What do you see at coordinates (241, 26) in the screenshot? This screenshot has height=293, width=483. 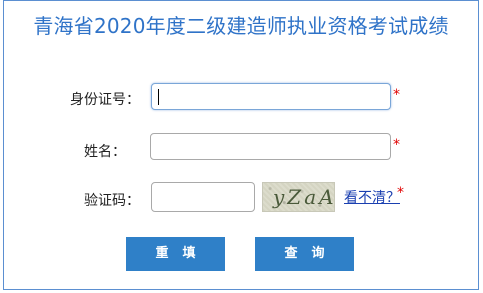 I see `page-title: 青海省2020年度二级建造师执业资格考试成绩` at bounding box center [241, 26].